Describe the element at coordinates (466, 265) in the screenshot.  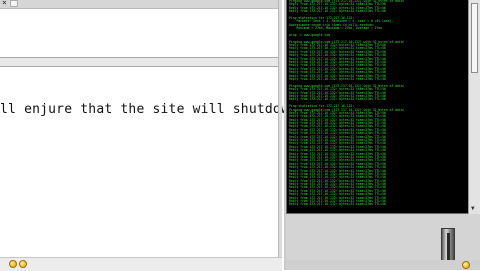
I see `status-orb-icon` at that location.